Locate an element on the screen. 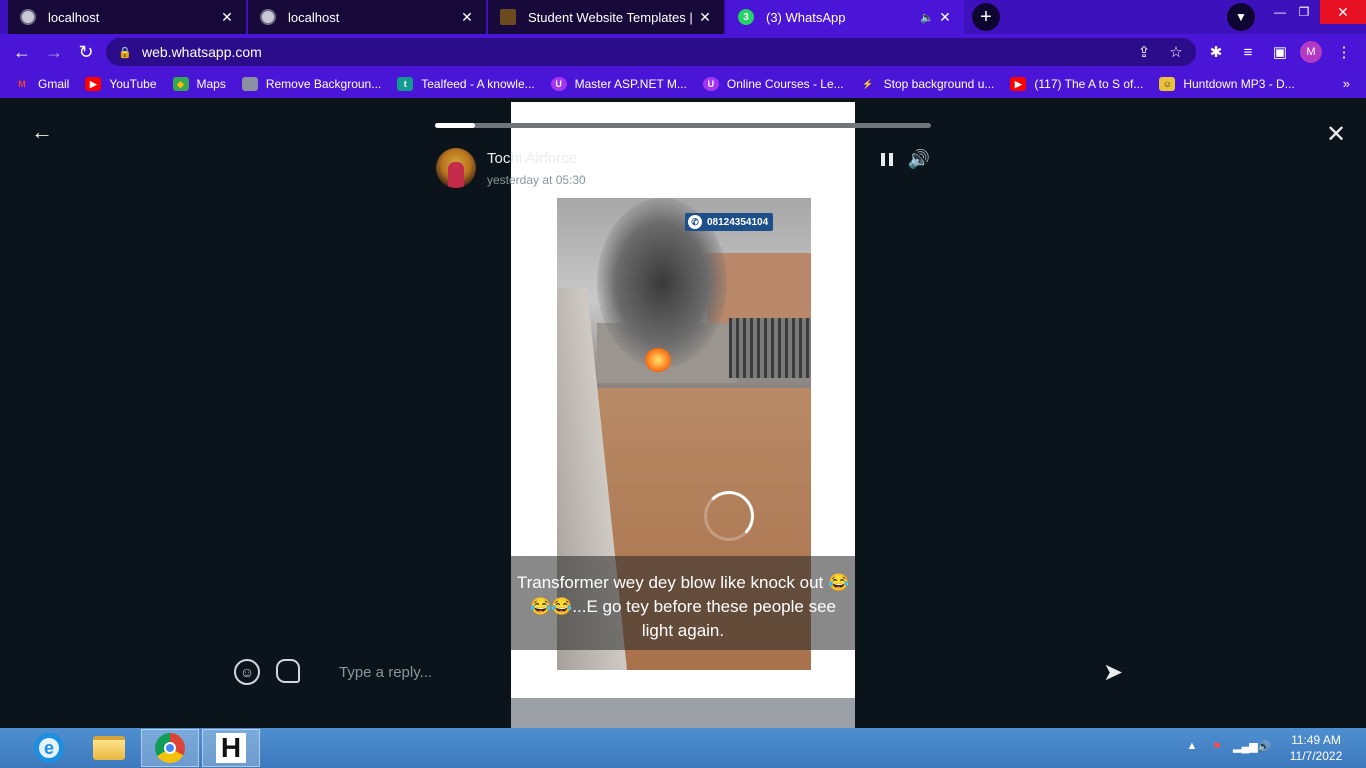 The width and height of the screenshot is (1366, 768). status-author: Tochi Airforce is located at coordinates (532, 158).